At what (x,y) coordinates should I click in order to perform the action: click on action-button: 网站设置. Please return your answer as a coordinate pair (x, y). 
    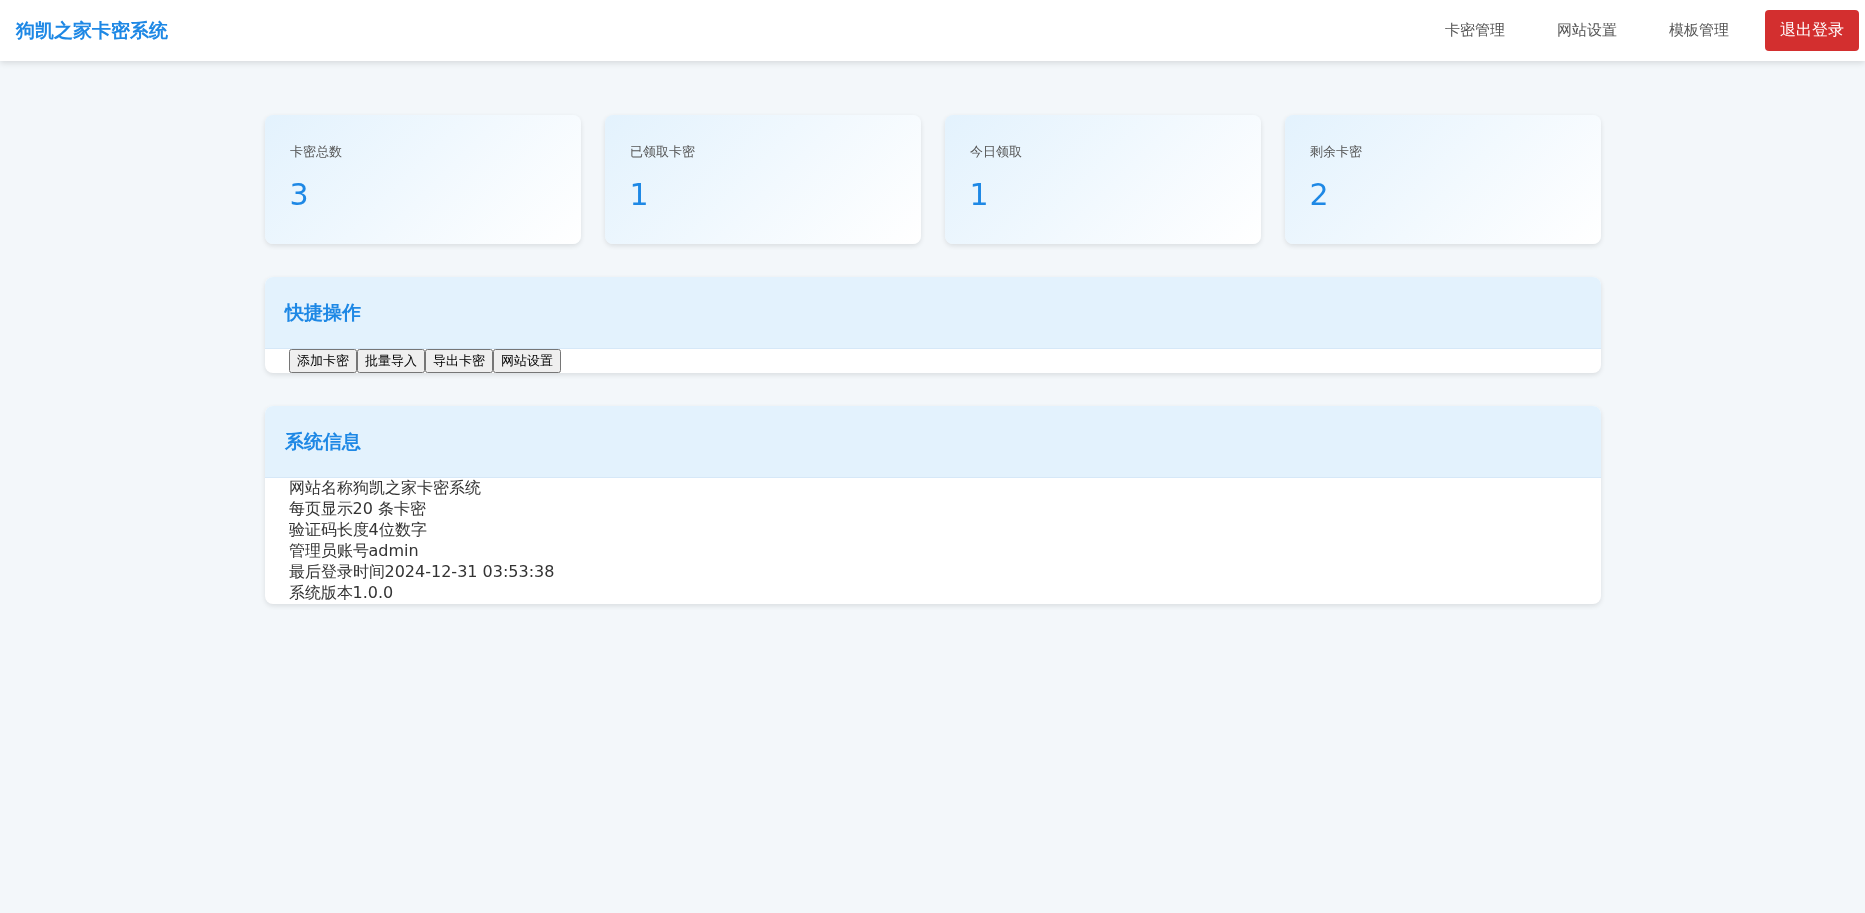
    Looking at the image, I should click on (526, 361).